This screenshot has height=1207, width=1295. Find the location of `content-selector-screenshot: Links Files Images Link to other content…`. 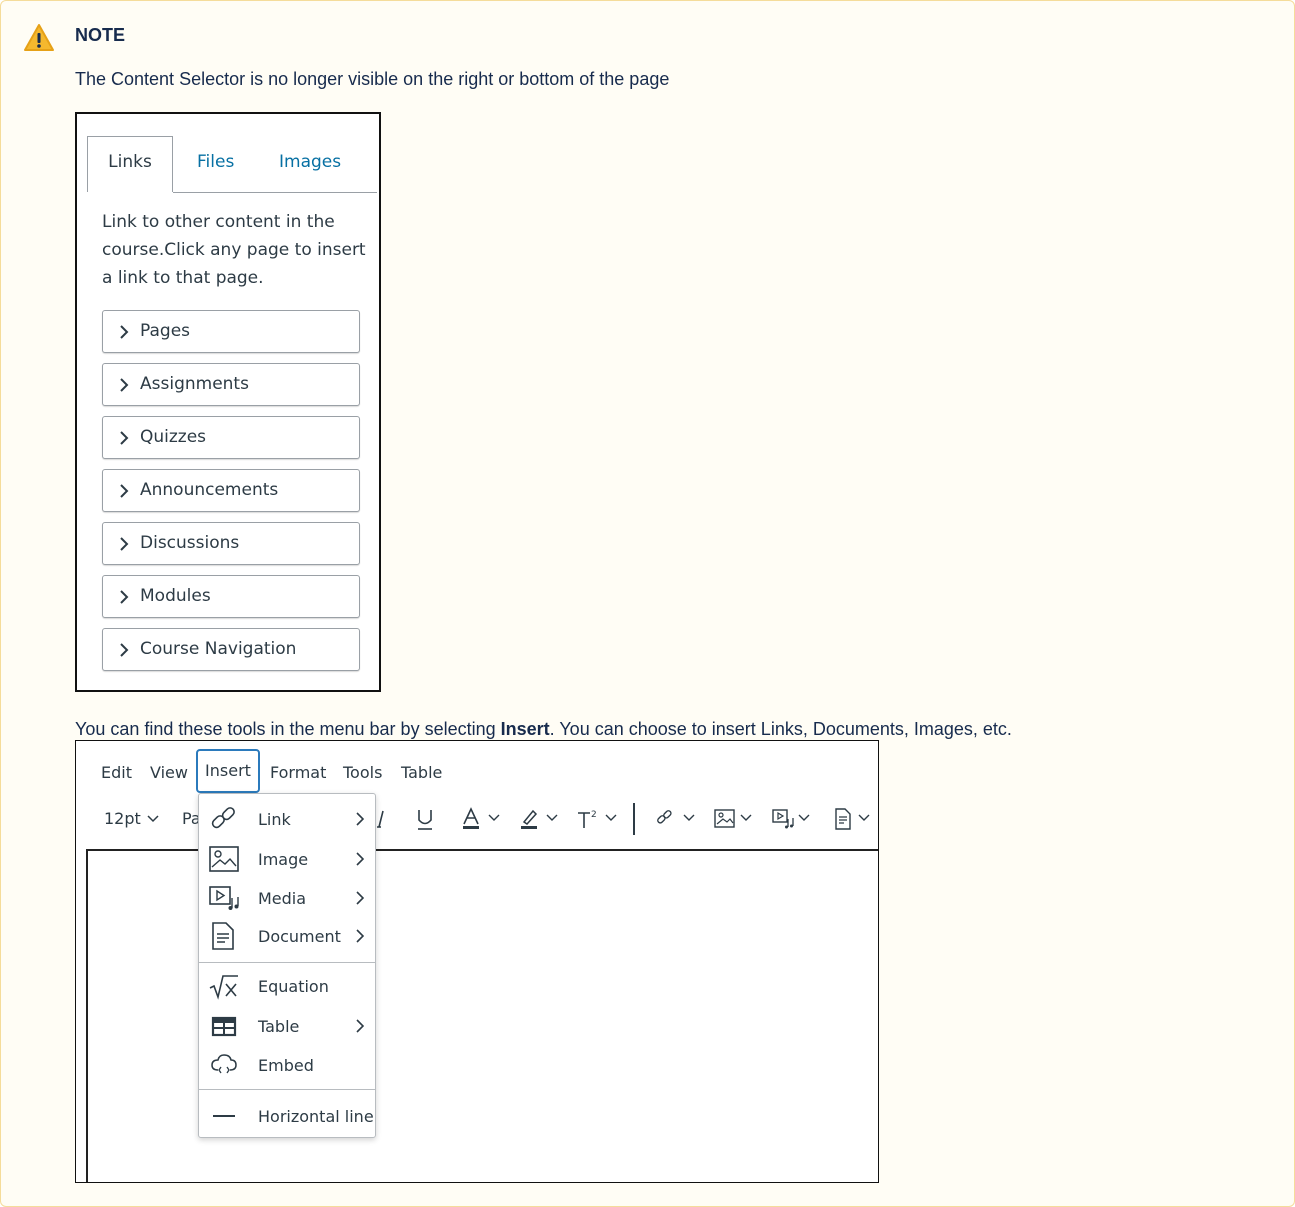

content-selector-screenshot: Links Files Images Link to other content… is located at coordinates (228, 402).